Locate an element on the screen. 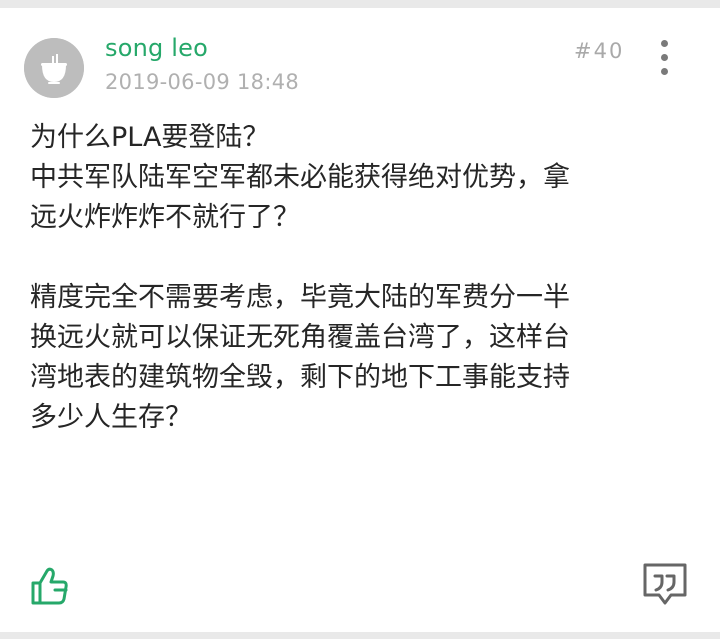 The width and height of the screenshot is (720, 639). thumbs-up-icon is located at coordinates (49, 586).